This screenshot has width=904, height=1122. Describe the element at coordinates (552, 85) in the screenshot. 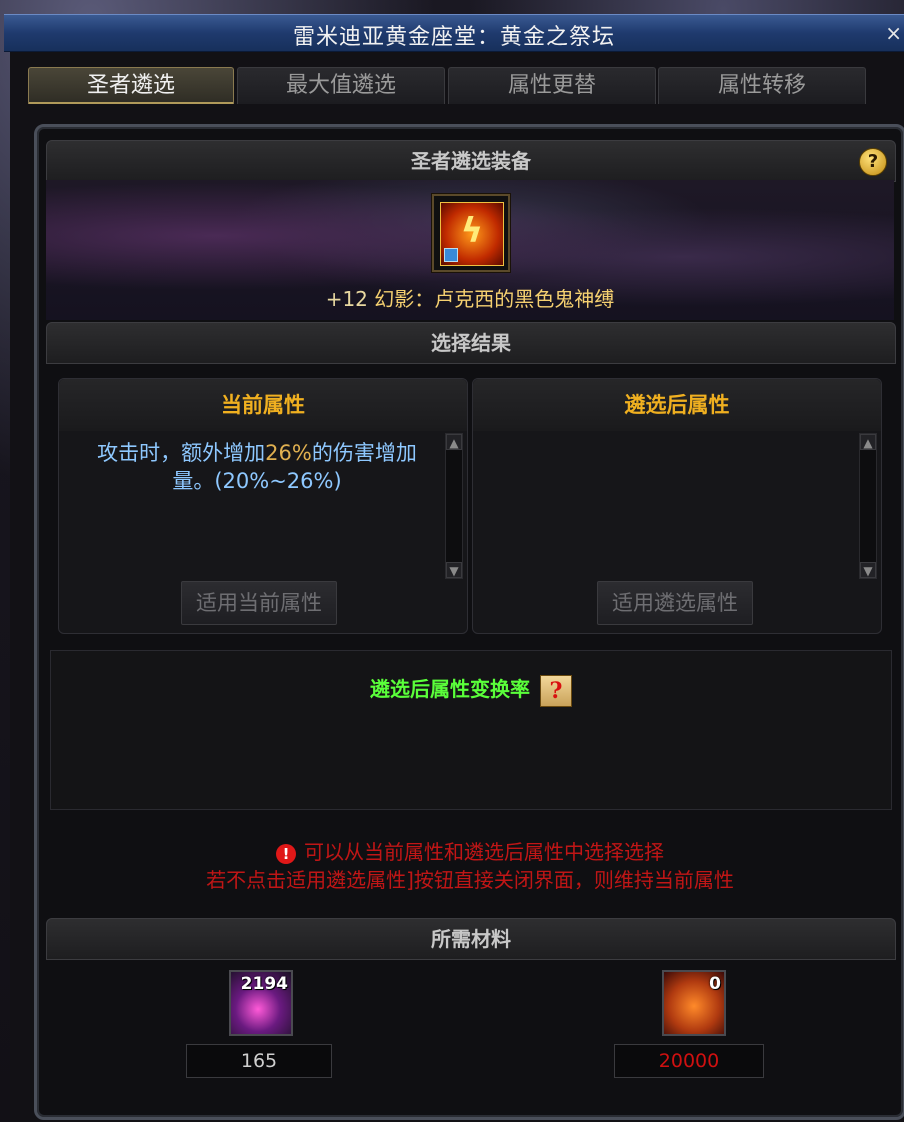

I see `tab-attribute-replace: 属性更替` at that location.